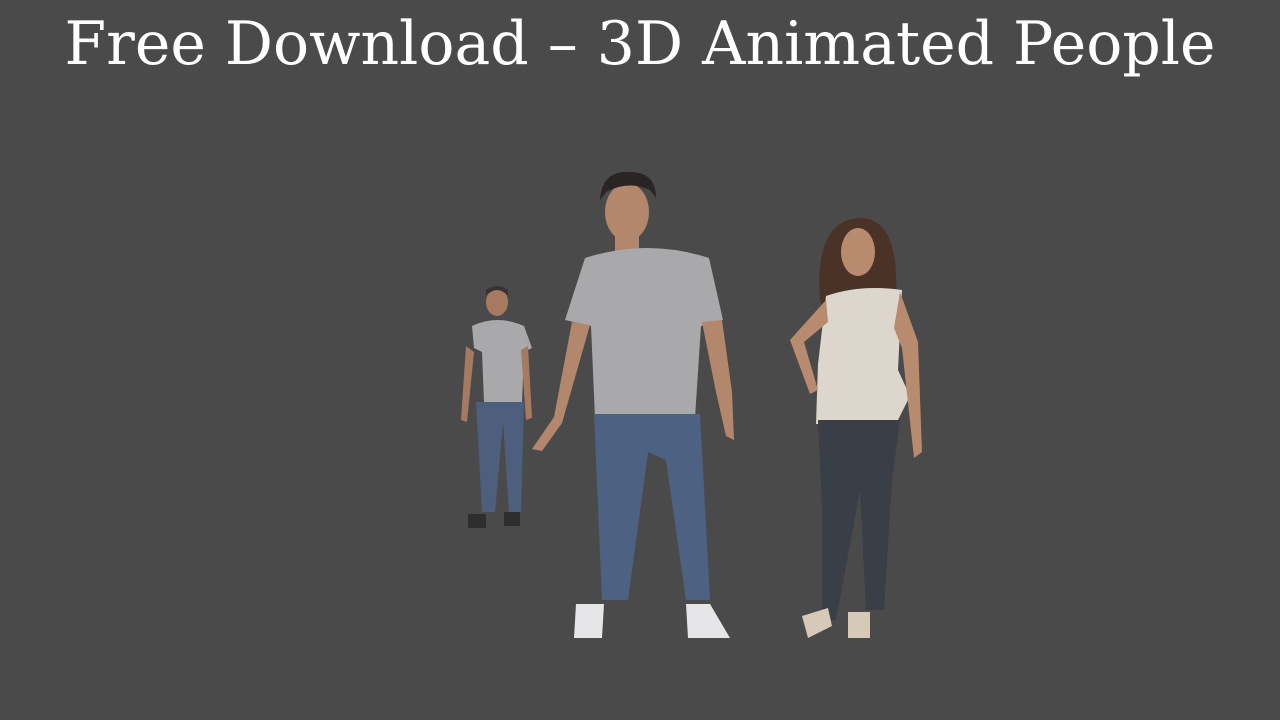 This screenshot has width=1280, height=720. I want to click on person-small-man, so click(496, 407).